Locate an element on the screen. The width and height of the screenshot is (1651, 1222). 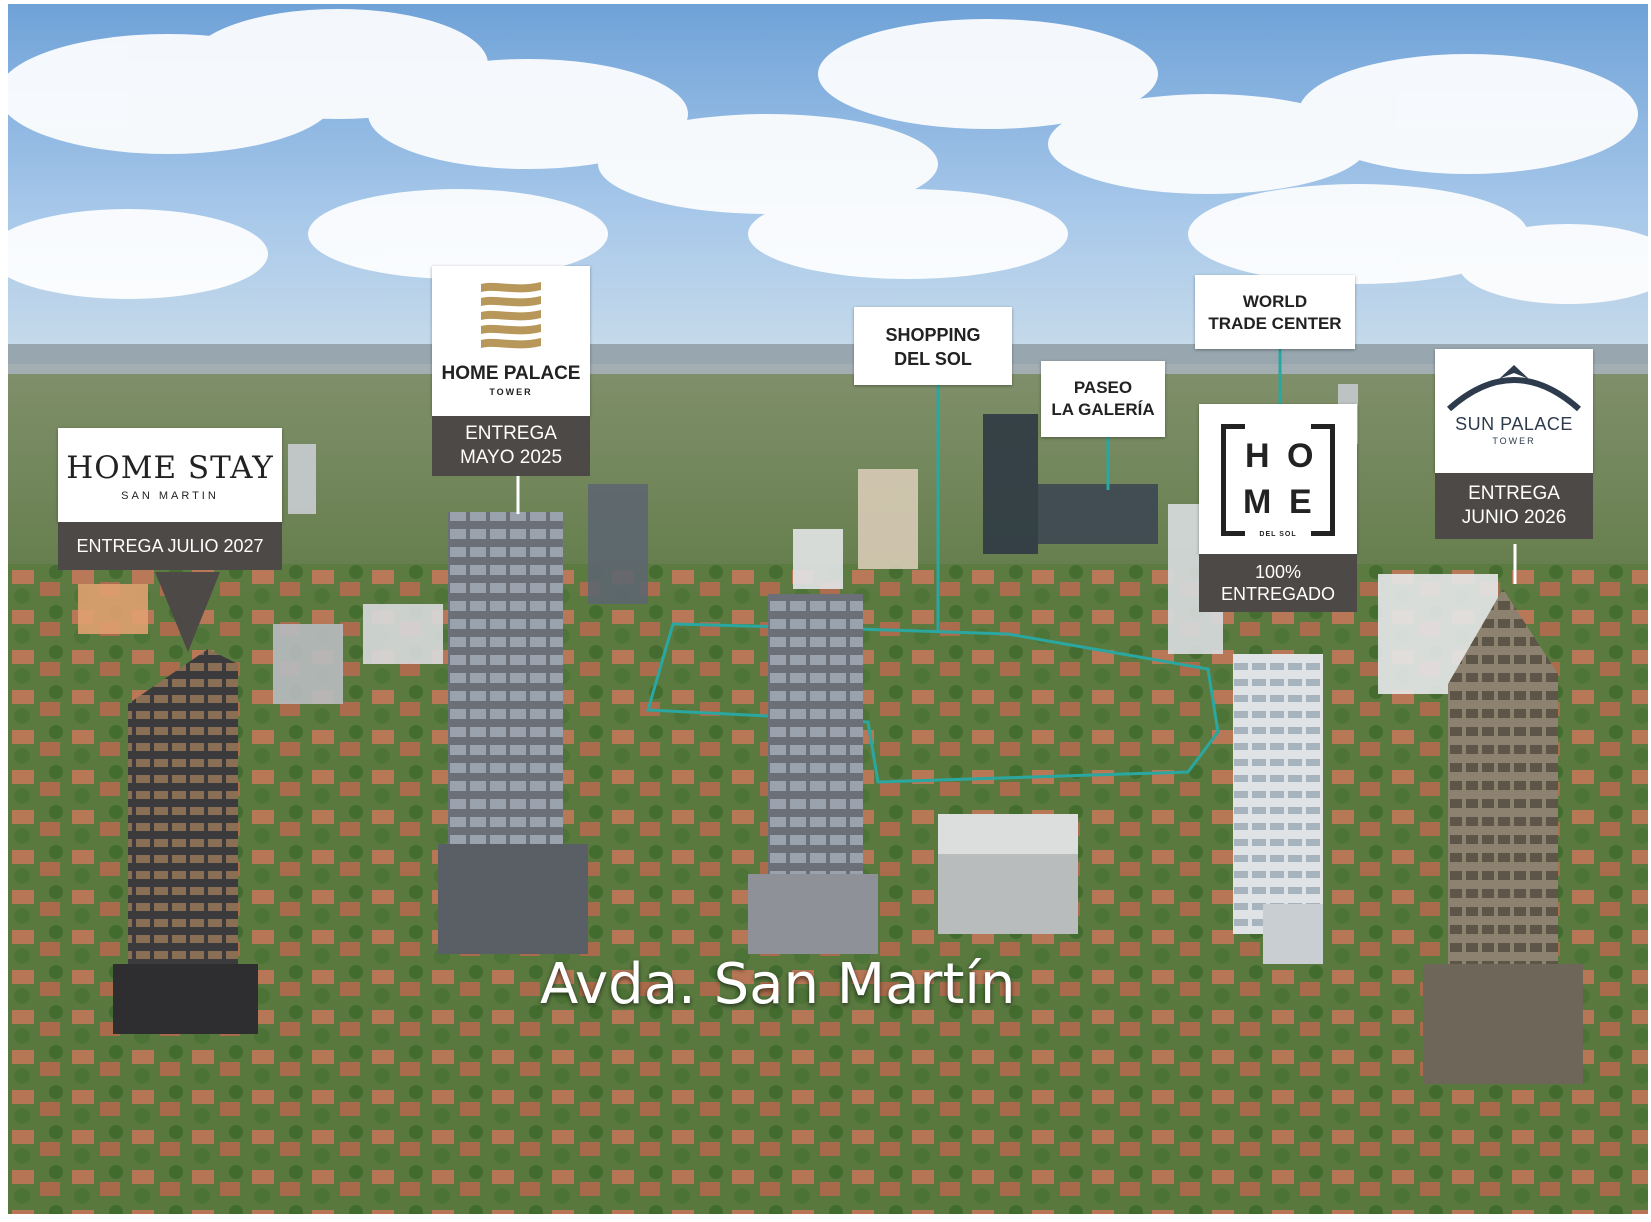
sun-palace-name: SUN PALACE is located at coordinates (1514, 424).